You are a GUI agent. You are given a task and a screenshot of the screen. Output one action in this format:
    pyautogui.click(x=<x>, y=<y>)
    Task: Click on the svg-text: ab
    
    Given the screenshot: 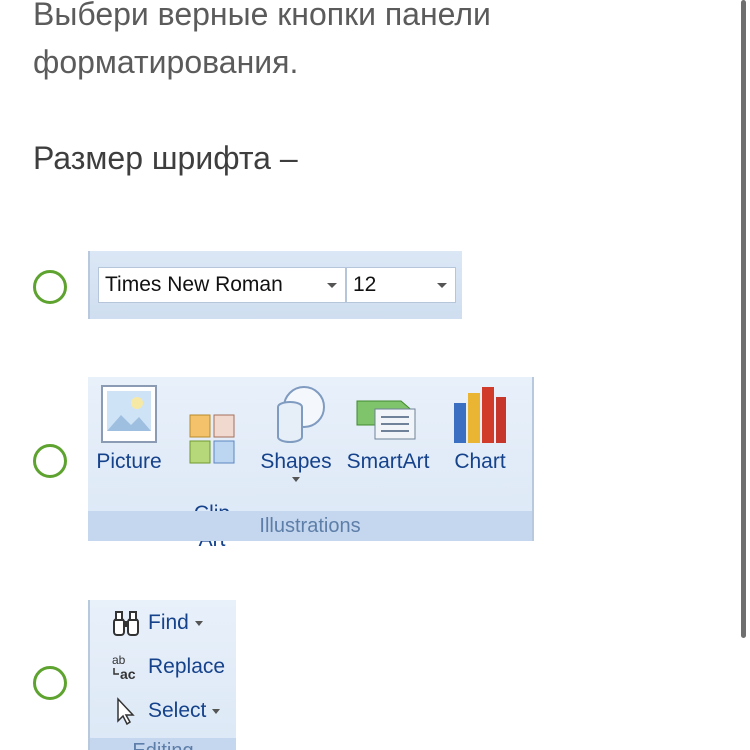 What is the action you would take?
    pyautogui.click(x=119, y=660)
    